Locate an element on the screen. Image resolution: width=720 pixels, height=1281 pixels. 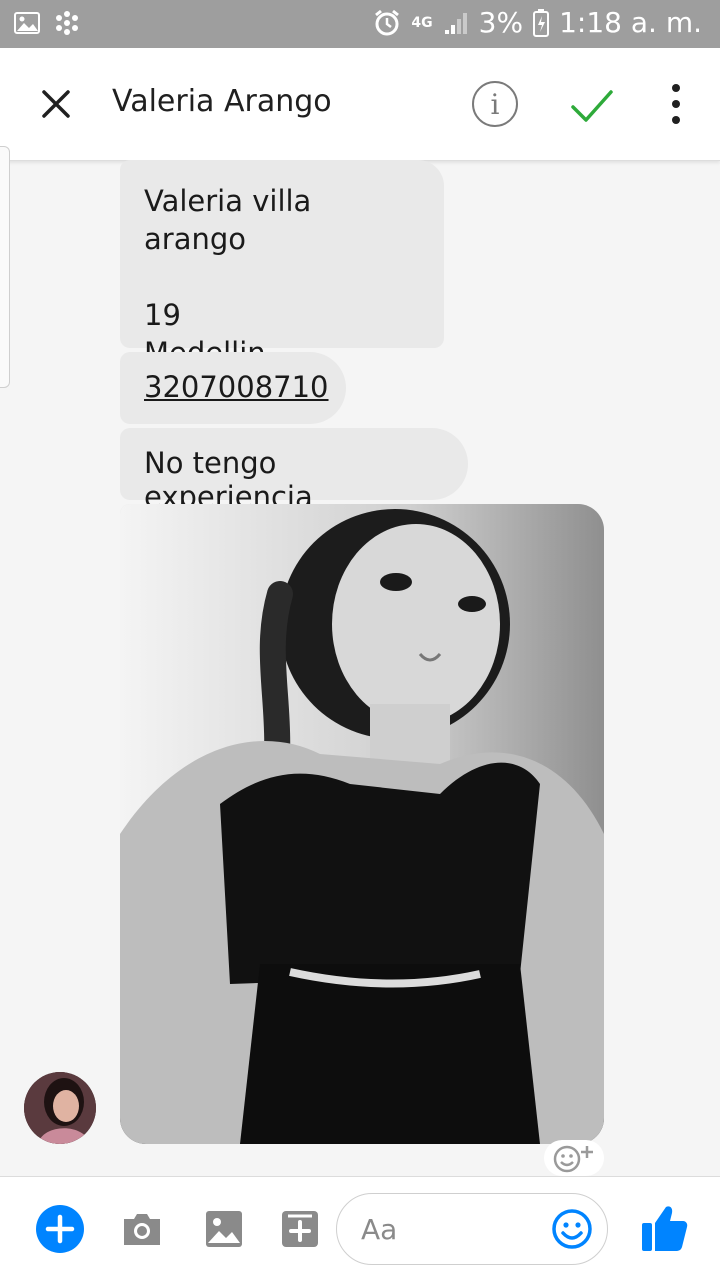
camera-button is located at coordinates (142, 1229).